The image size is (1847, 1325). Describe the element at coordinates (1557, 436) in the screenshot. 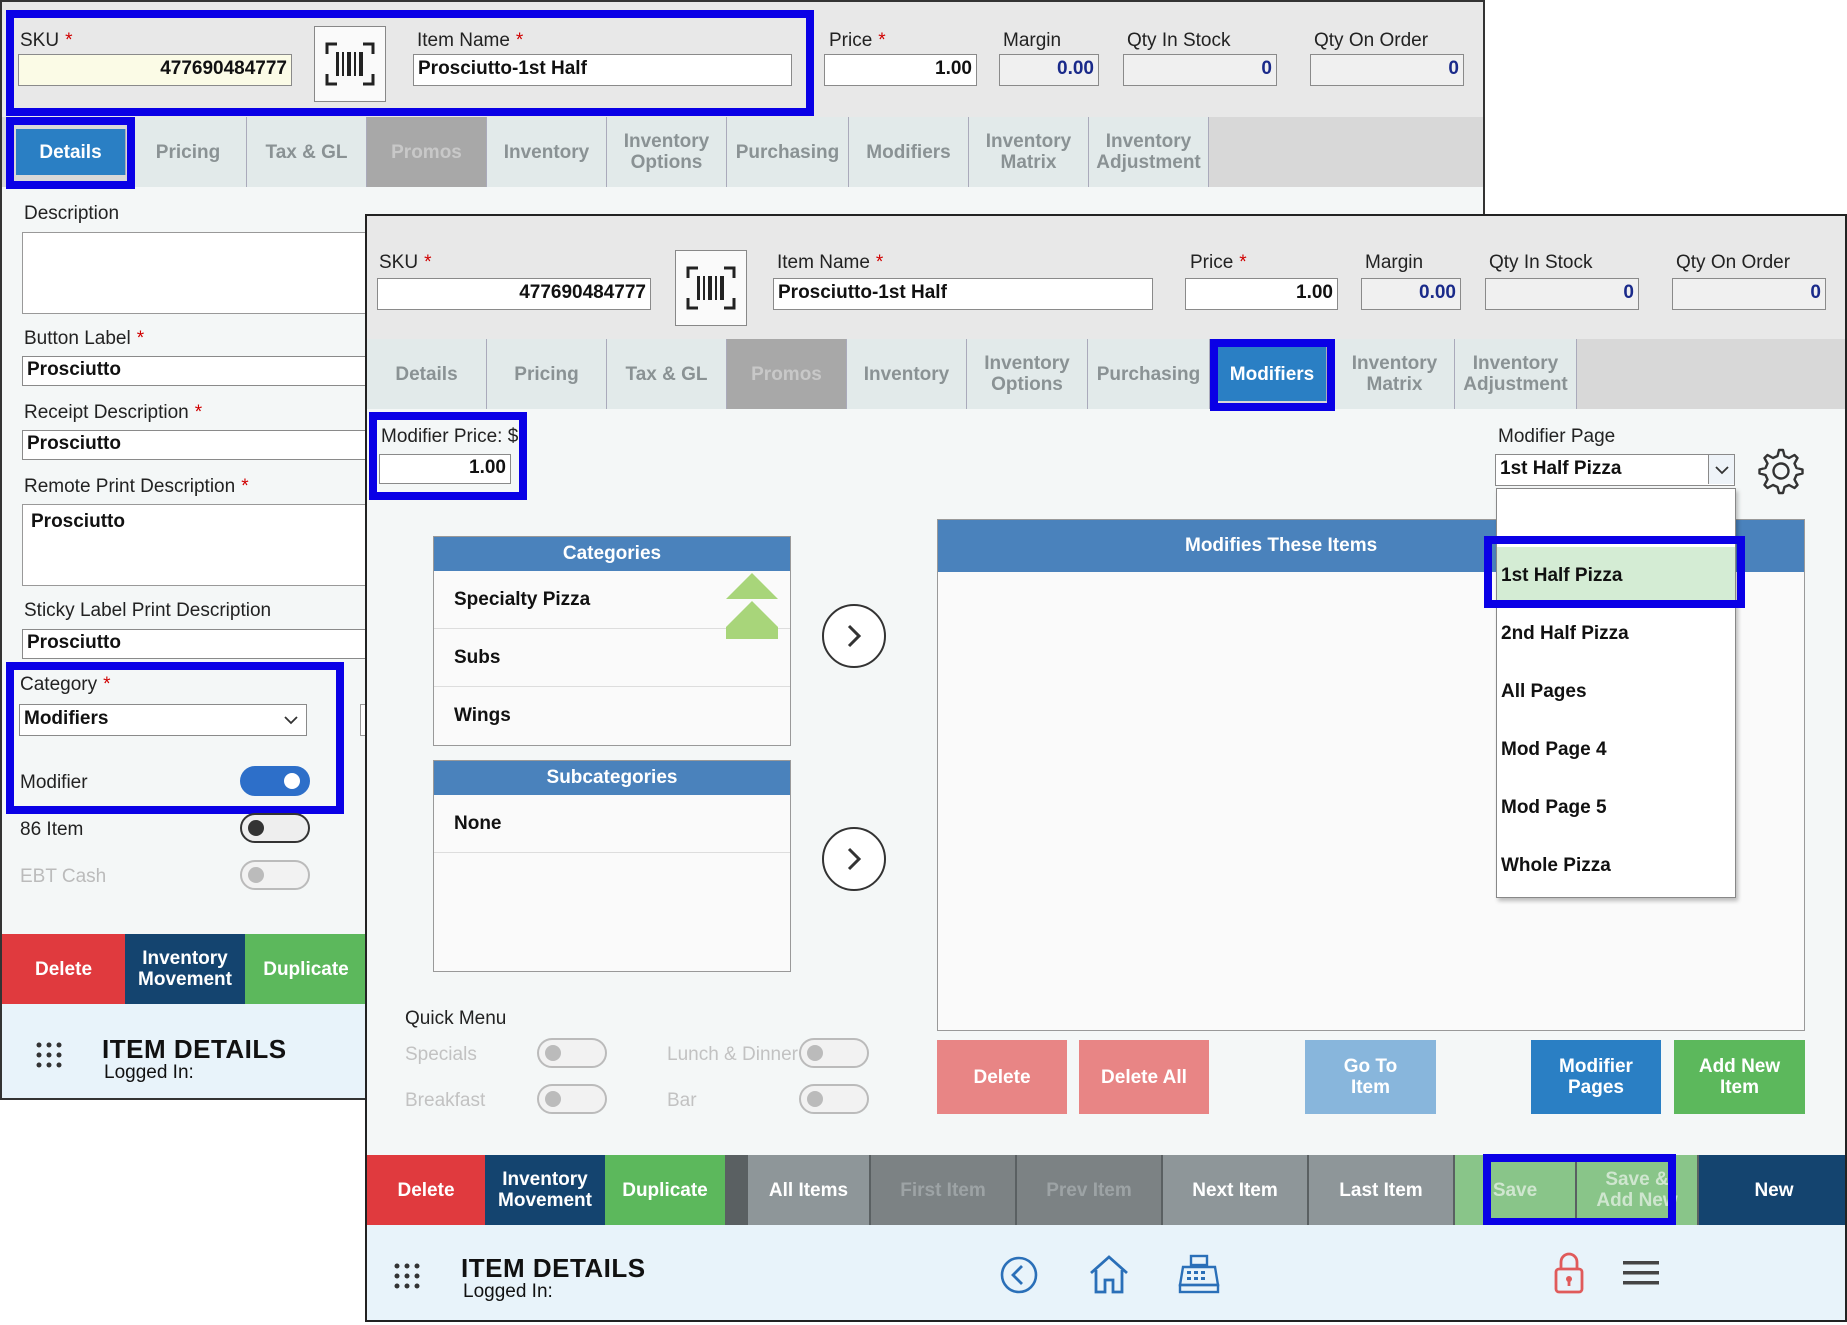

I see `modifier-page-label: Modifier Page` at that location.